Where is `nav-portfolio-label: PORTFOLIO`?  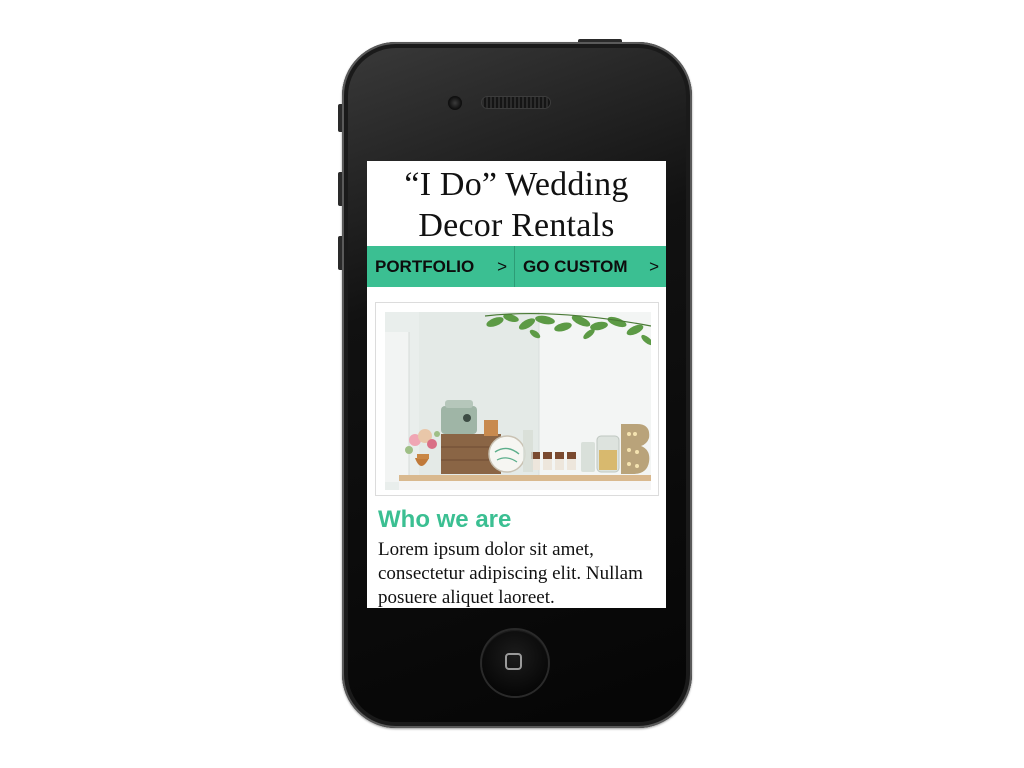 nav-portfolio-label: PORTFOLIO is located at coordinates (425, 266).